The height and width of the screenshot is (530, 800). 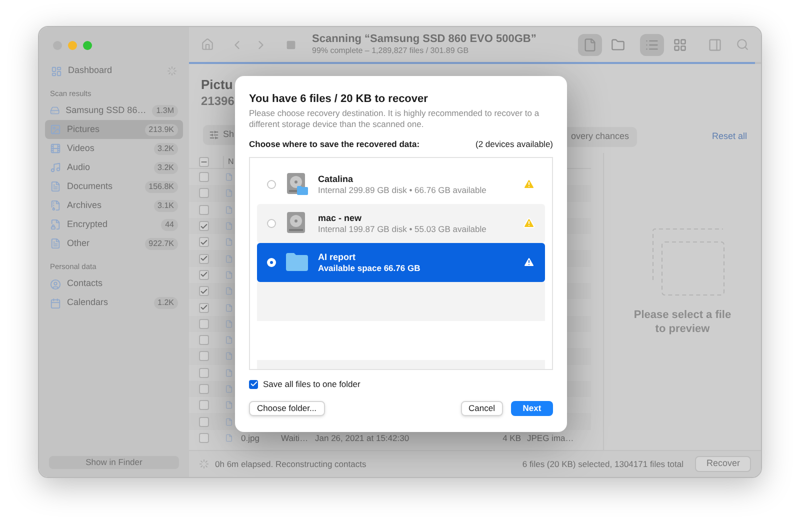 I want to click on encrypted-icon, so click(x=55, y=224).